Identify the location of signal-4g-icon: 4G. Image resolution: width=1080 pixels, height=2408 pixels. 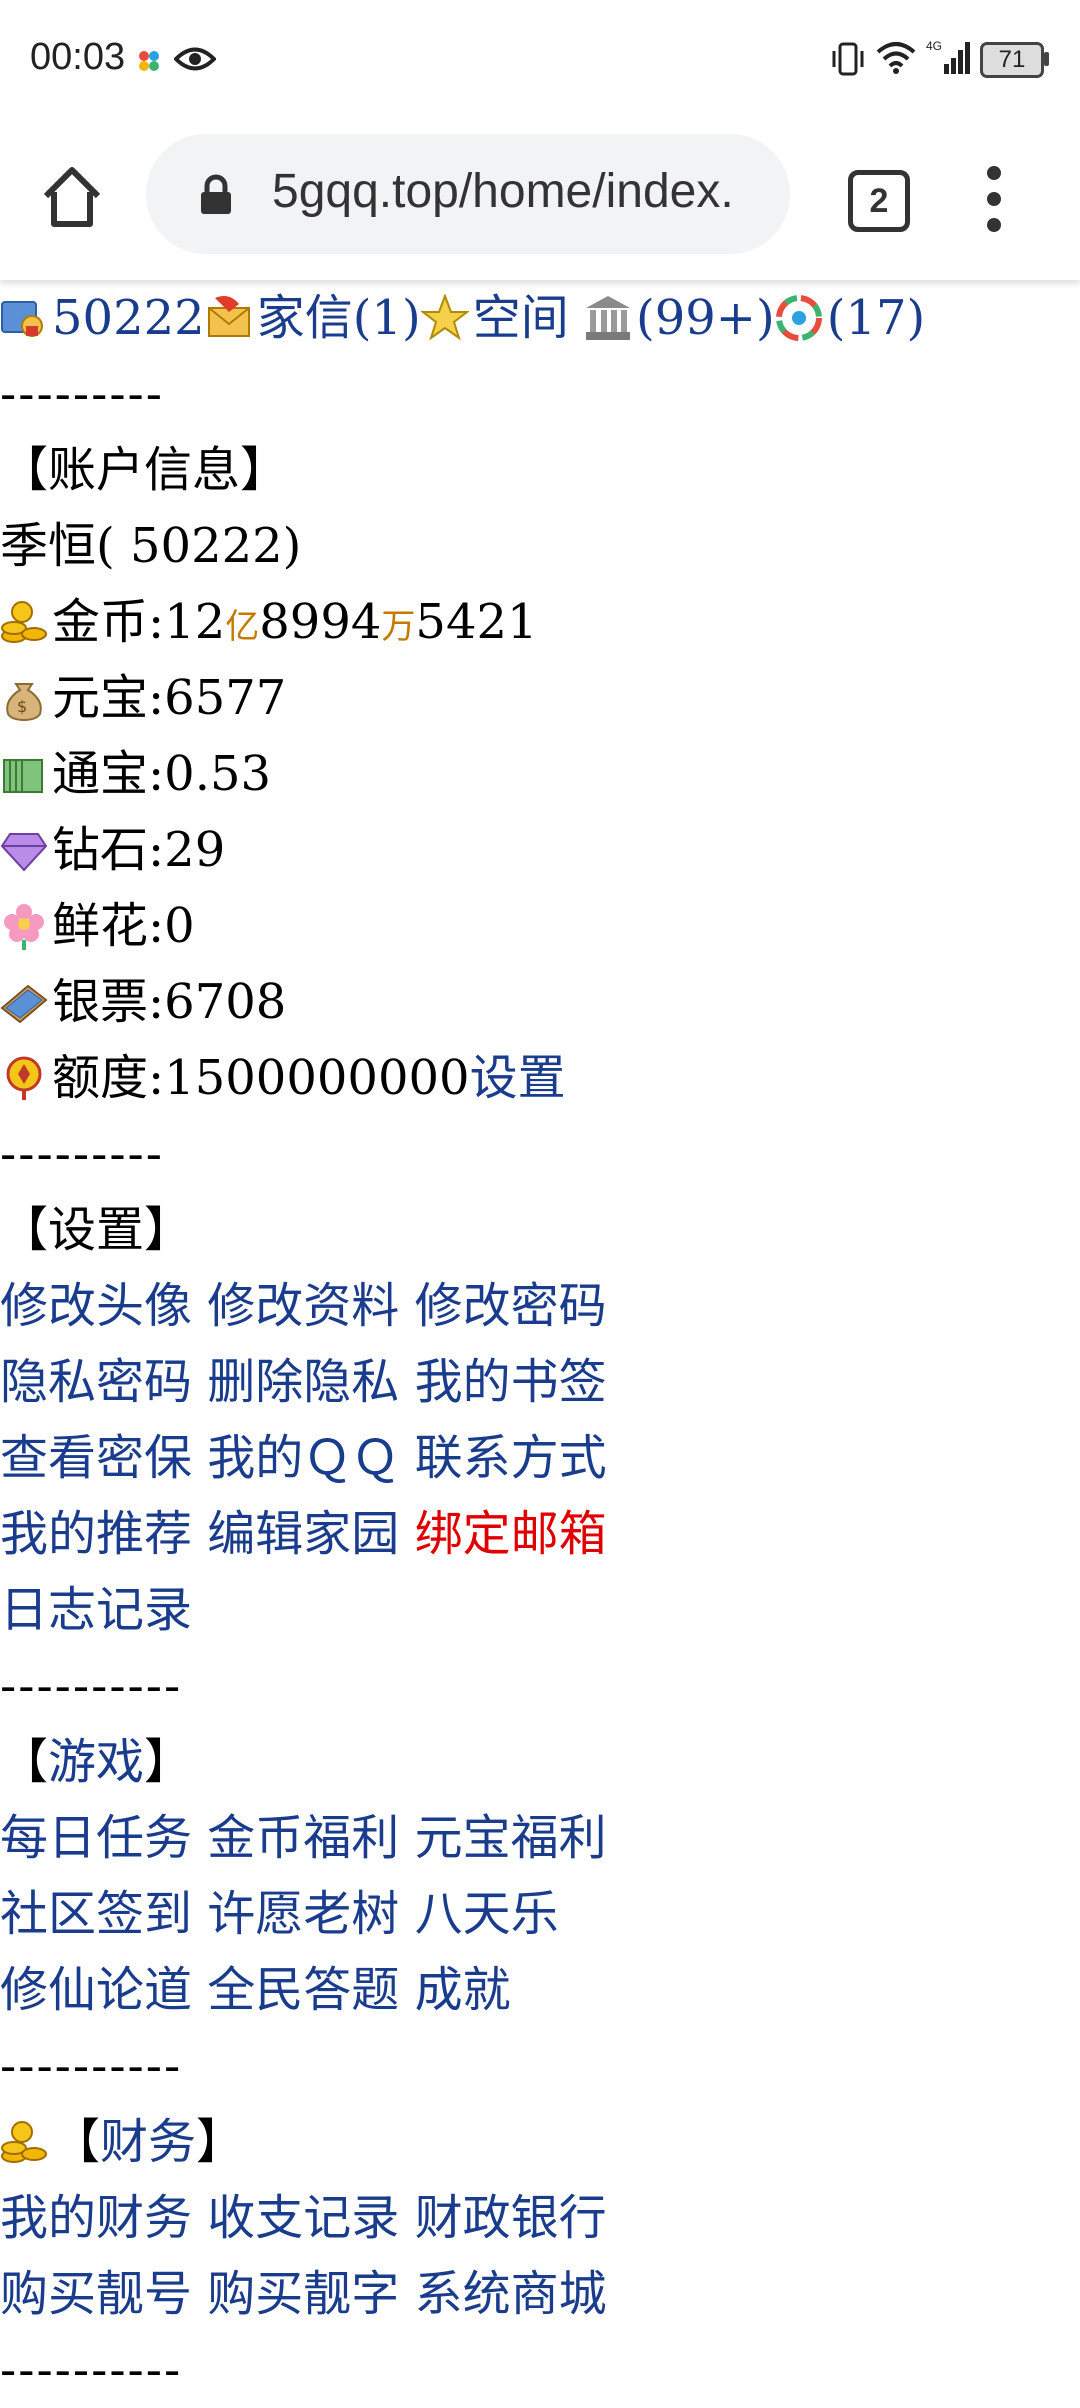
(948, 56).